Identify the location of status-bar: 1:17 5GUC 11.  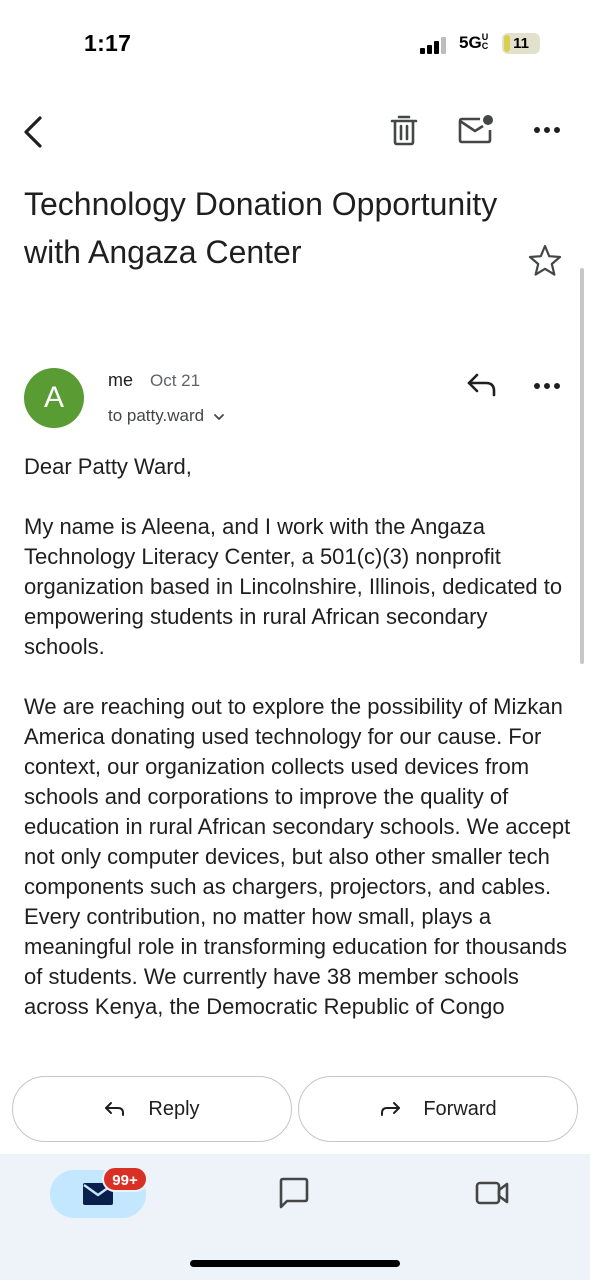
(295, 44).